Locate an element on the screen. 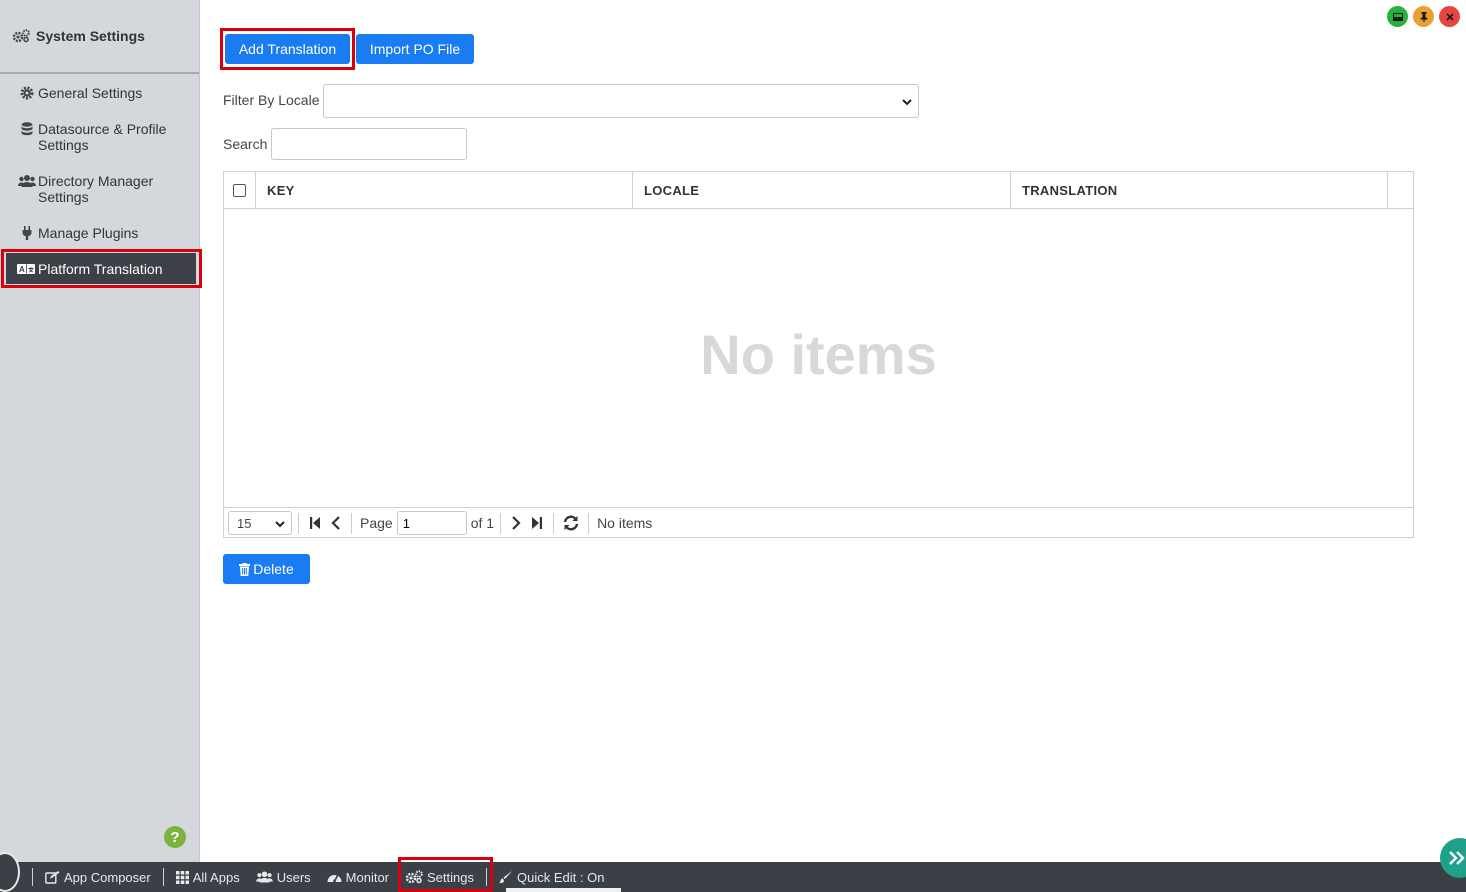 This screenshot has height=892, width=1466. filter-locale-label: Filter By Locale is located at coordinates (271, 100).